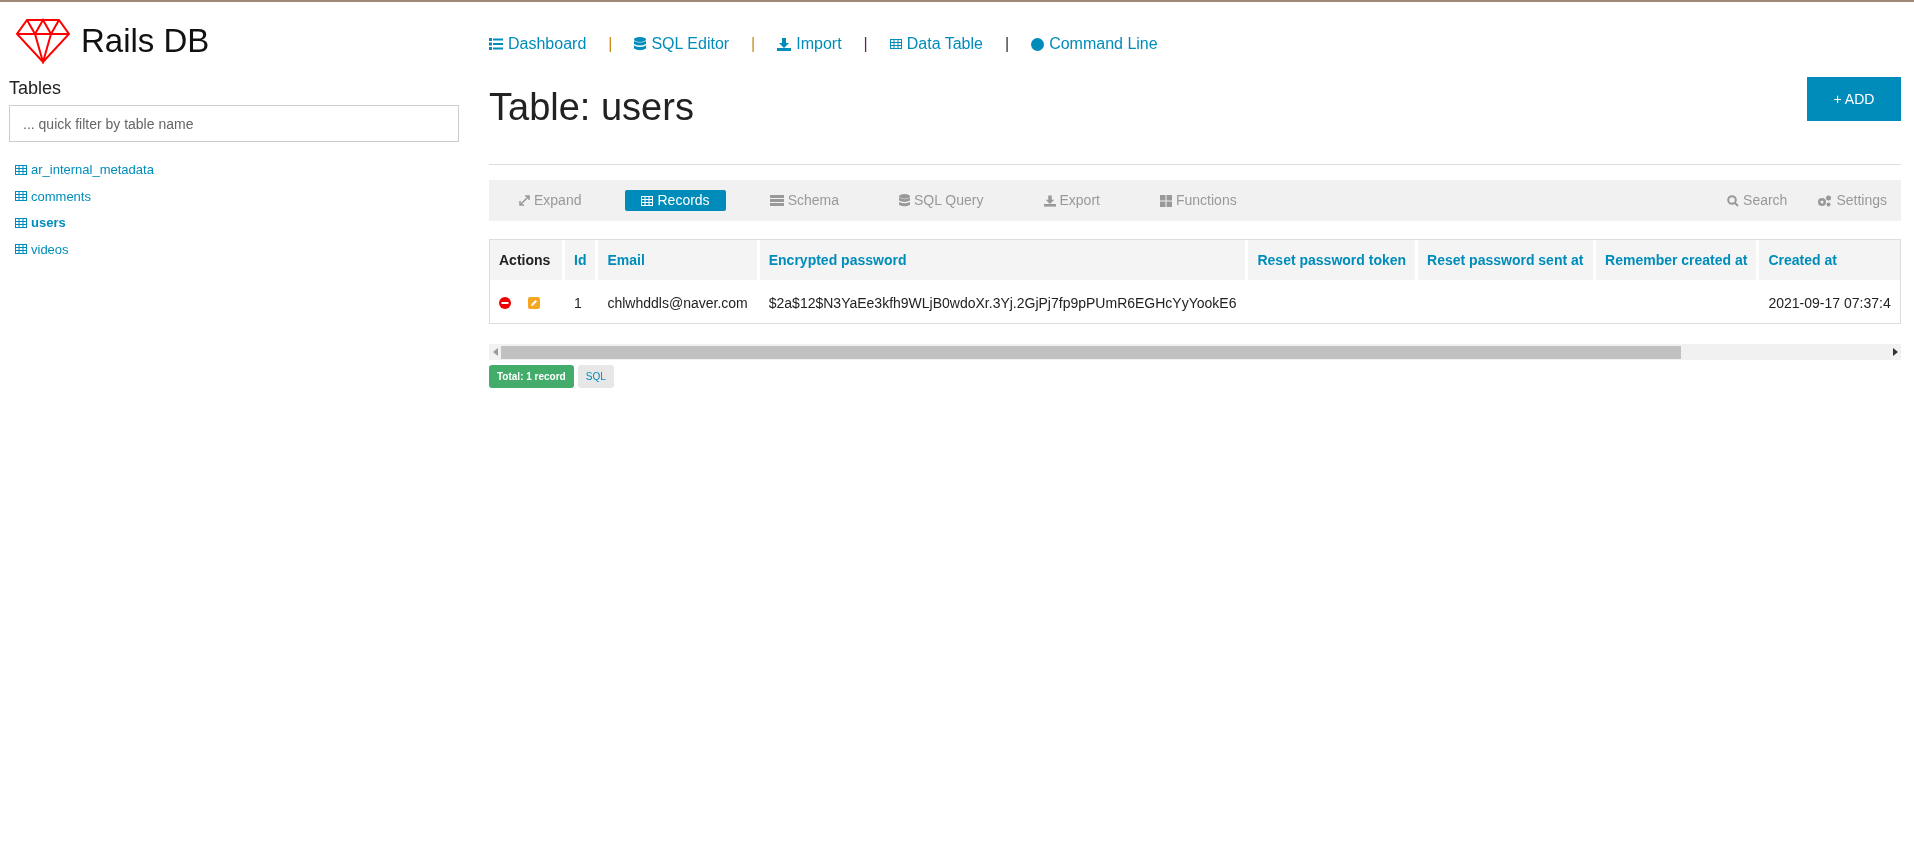 The height and width of the screenshot is (858, 1914). Describe the element at coordinates (1829, 260) in the screenshot. I see `column-header: Created at` at that location.